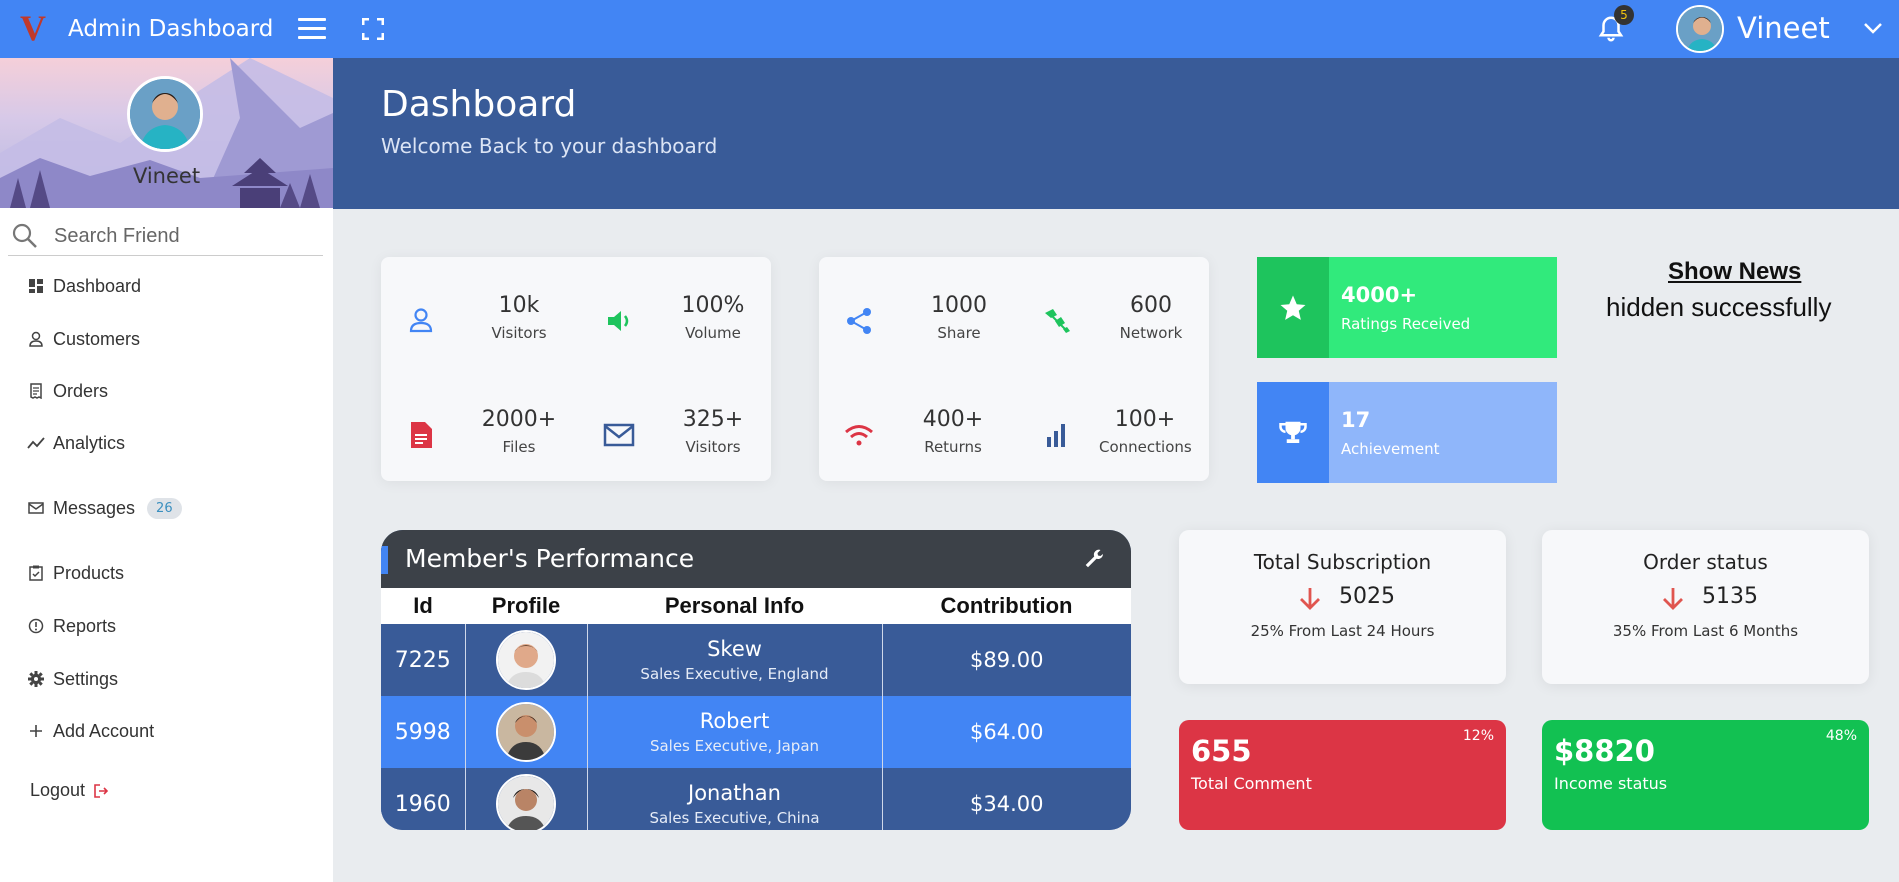  I want to click on sidebar-item-label: Add Account, so click(104, 730).